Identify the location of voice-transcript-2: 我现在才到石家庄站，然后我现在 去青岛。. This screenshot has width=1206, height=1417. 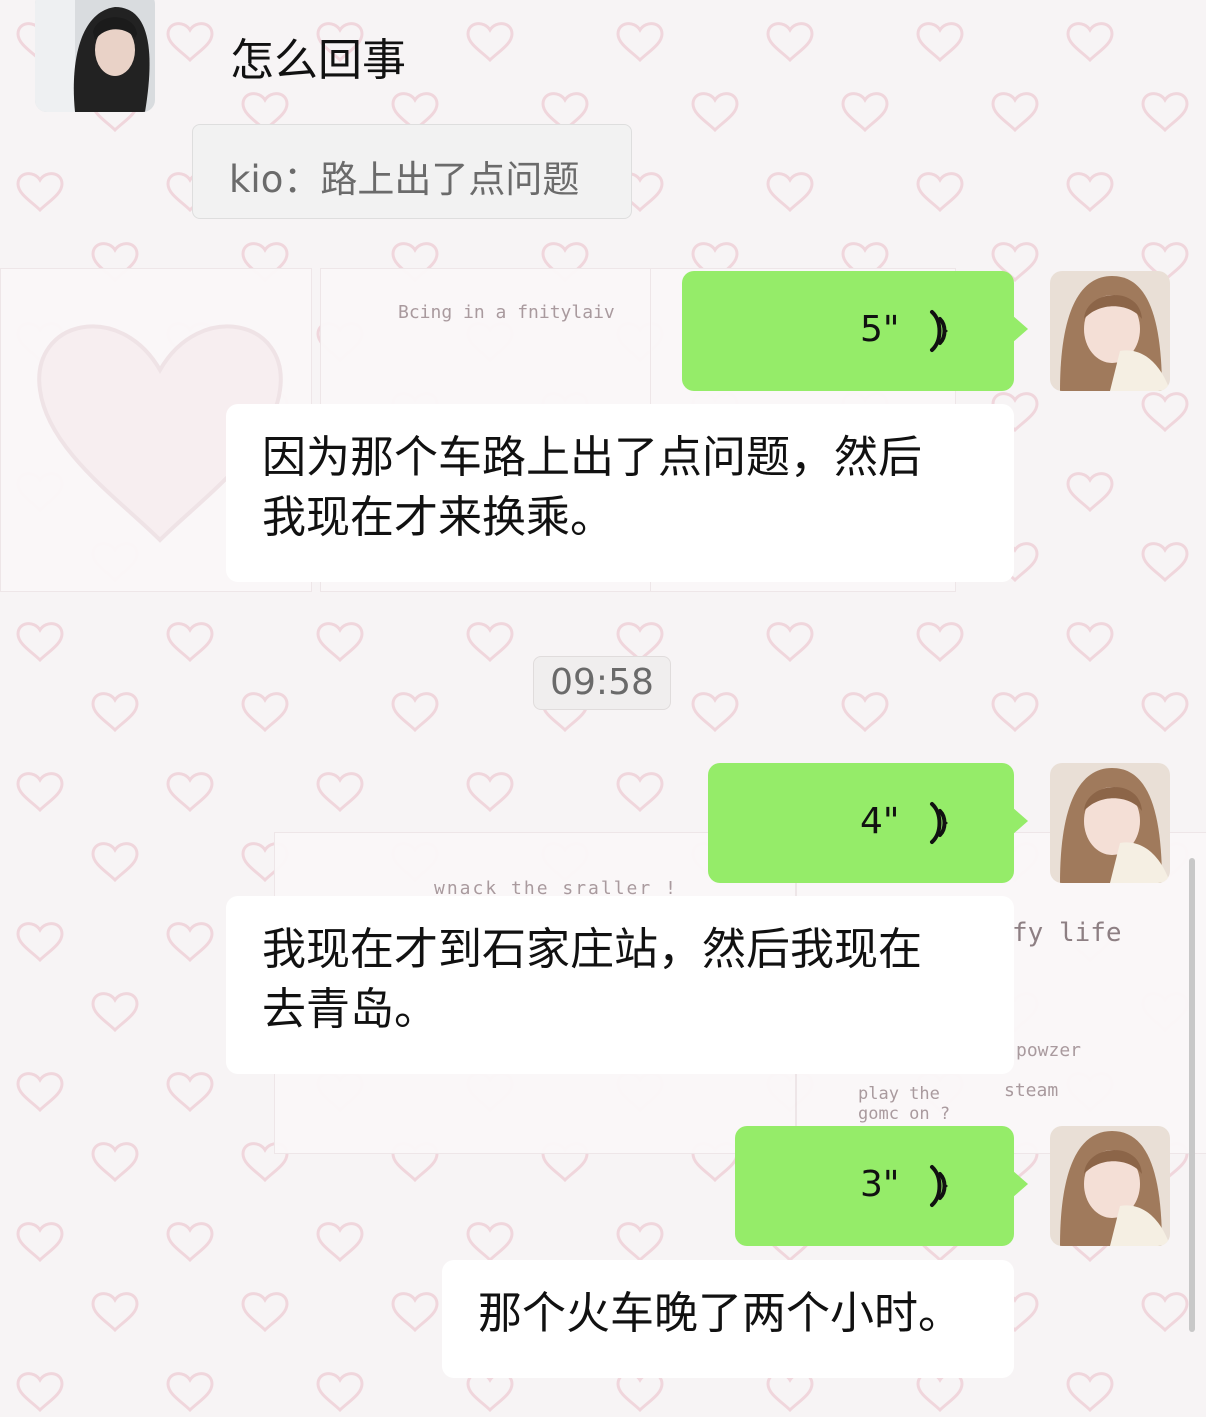
(620, 985).